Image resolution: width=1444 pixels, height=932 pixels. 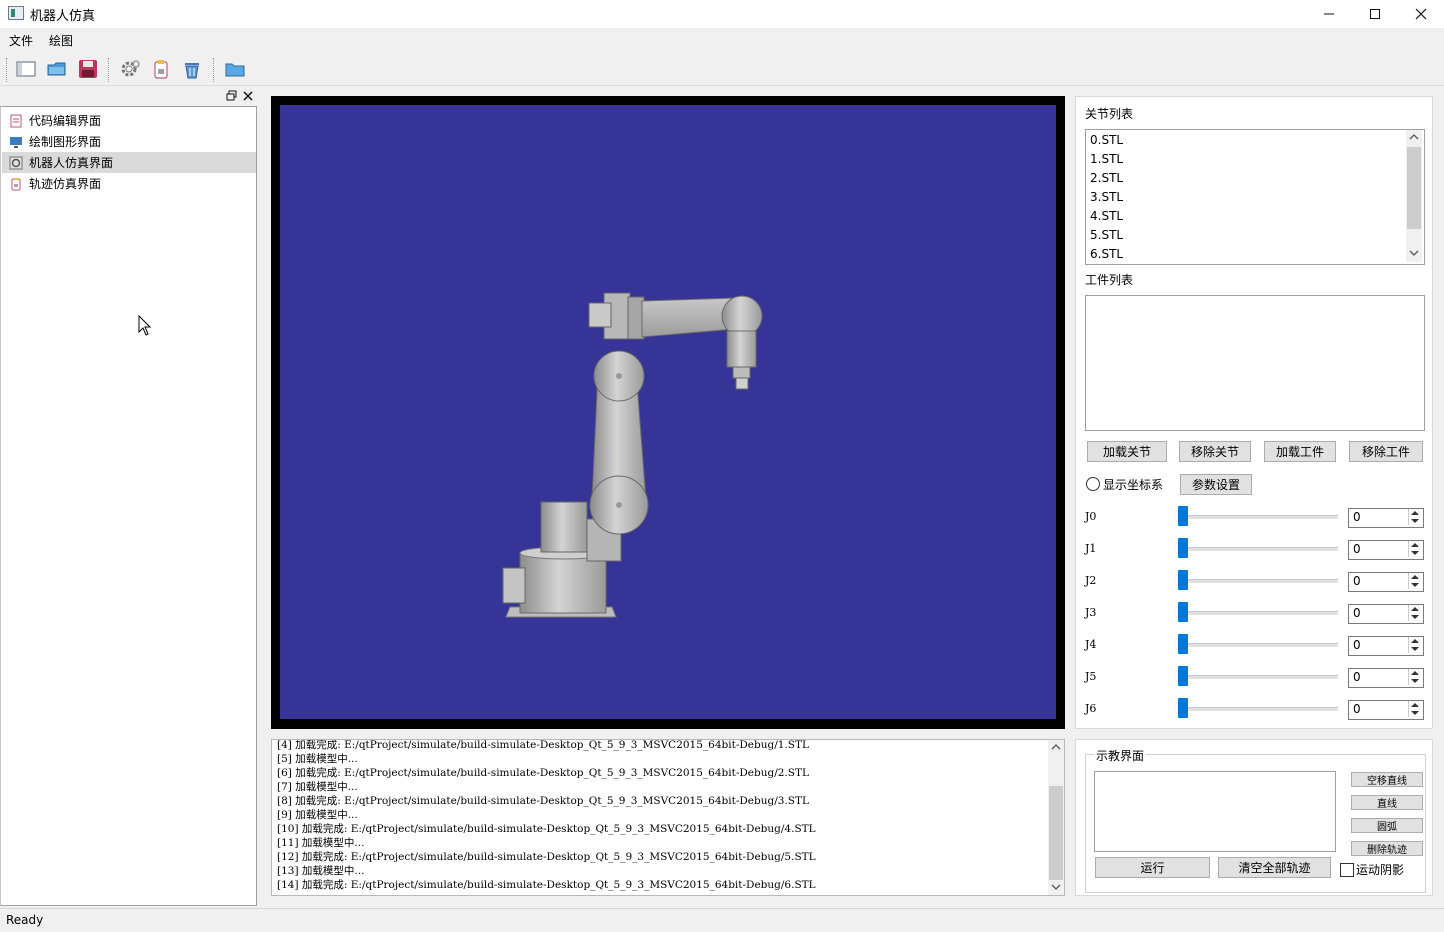 What do you see at coordinates (109, 70) in the screenshot?
I see `toolbar-separator` at bounding box center [109, 70].